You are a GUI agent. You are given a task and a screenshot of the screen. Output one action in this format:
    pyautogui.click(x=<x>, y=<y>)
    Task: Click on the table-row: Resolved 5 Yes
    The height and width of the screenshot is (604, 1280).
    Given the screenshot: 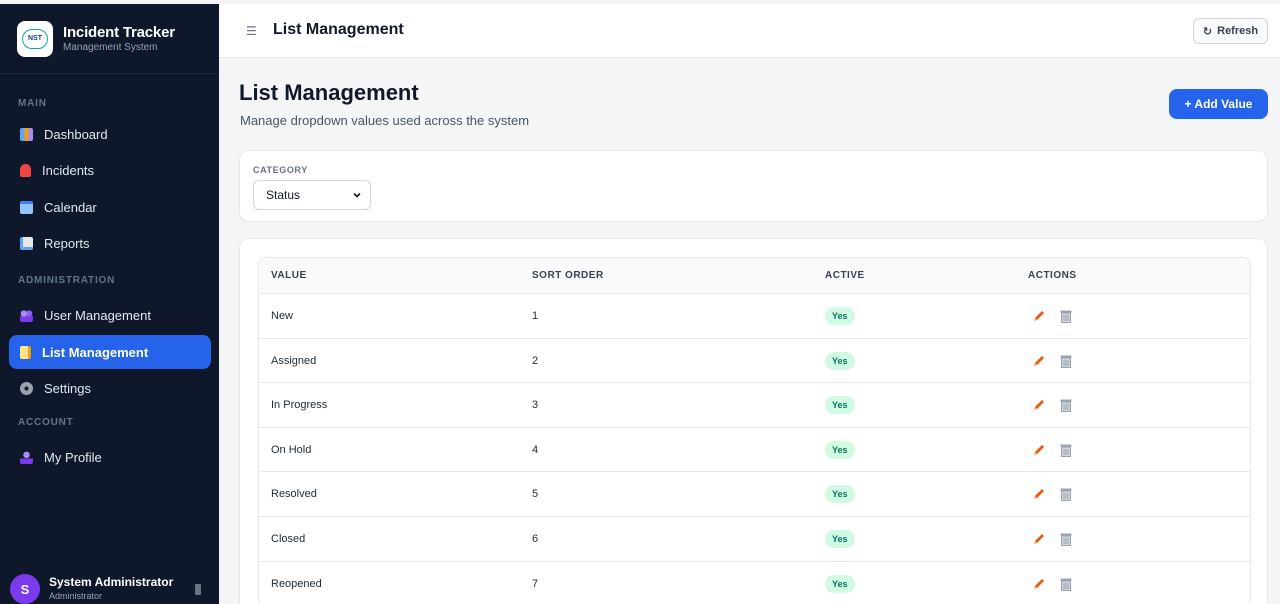 What is the action you would take?
    pyautogui.click(x=754, y=494)
    